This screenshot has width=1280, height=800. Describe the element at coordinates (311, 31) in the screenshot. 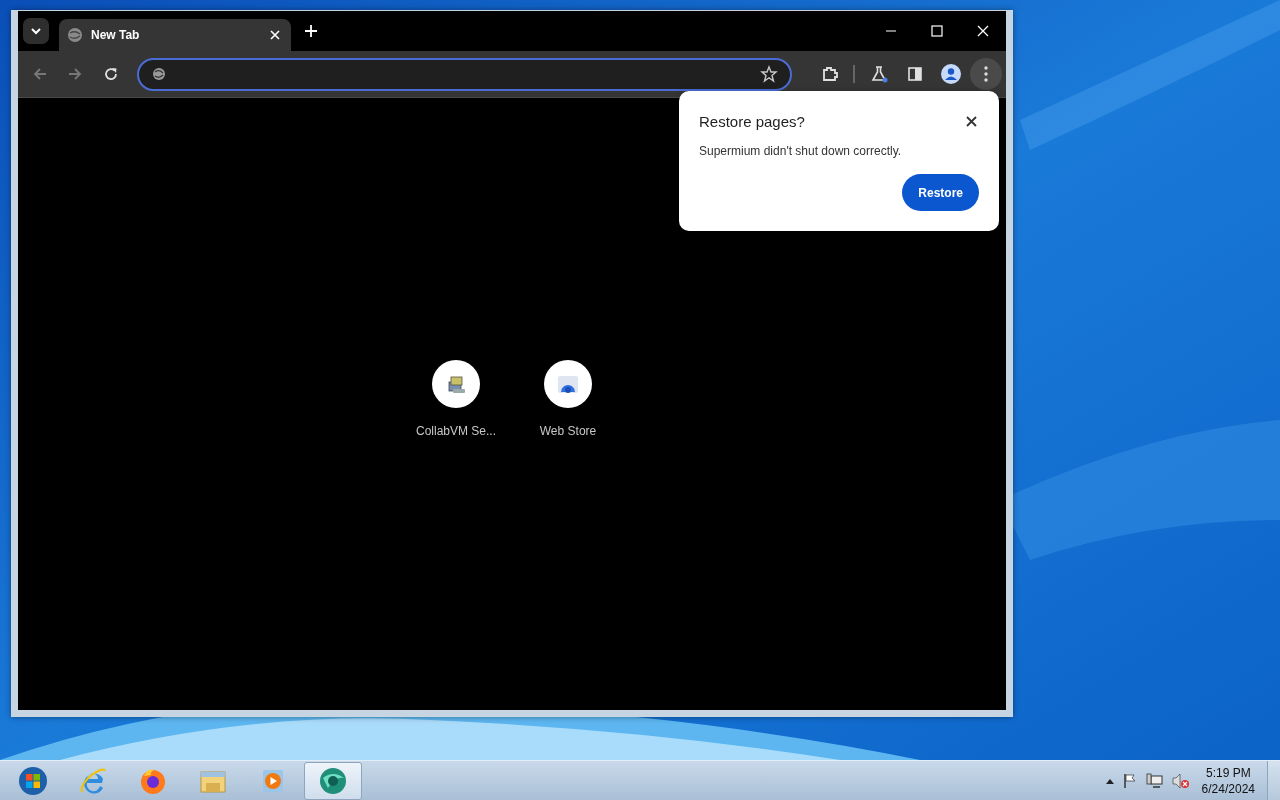

I see `plus-icon` at that location.